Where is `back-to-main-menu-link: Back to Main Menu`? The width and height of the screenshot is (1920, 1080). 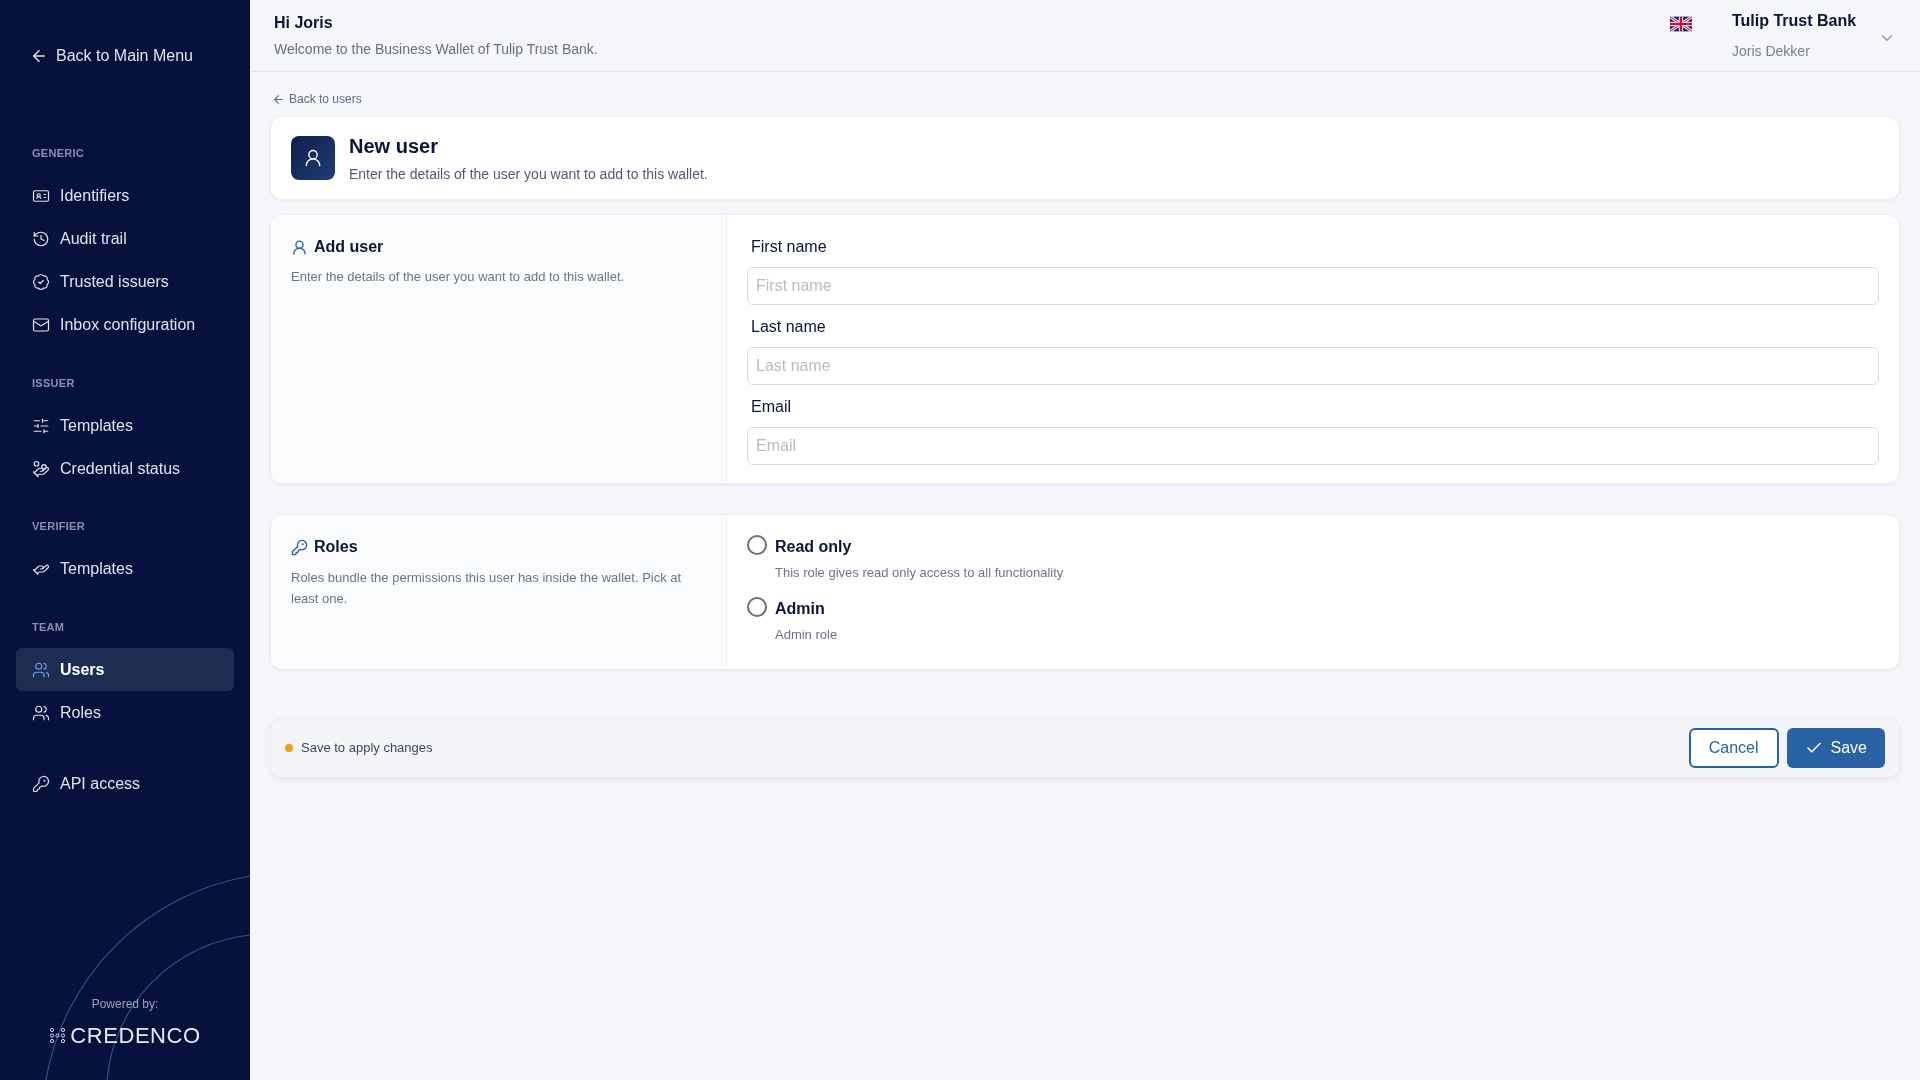
back-to-main-menu-link: Back to Main Menu is located at coordinates (140, 56).